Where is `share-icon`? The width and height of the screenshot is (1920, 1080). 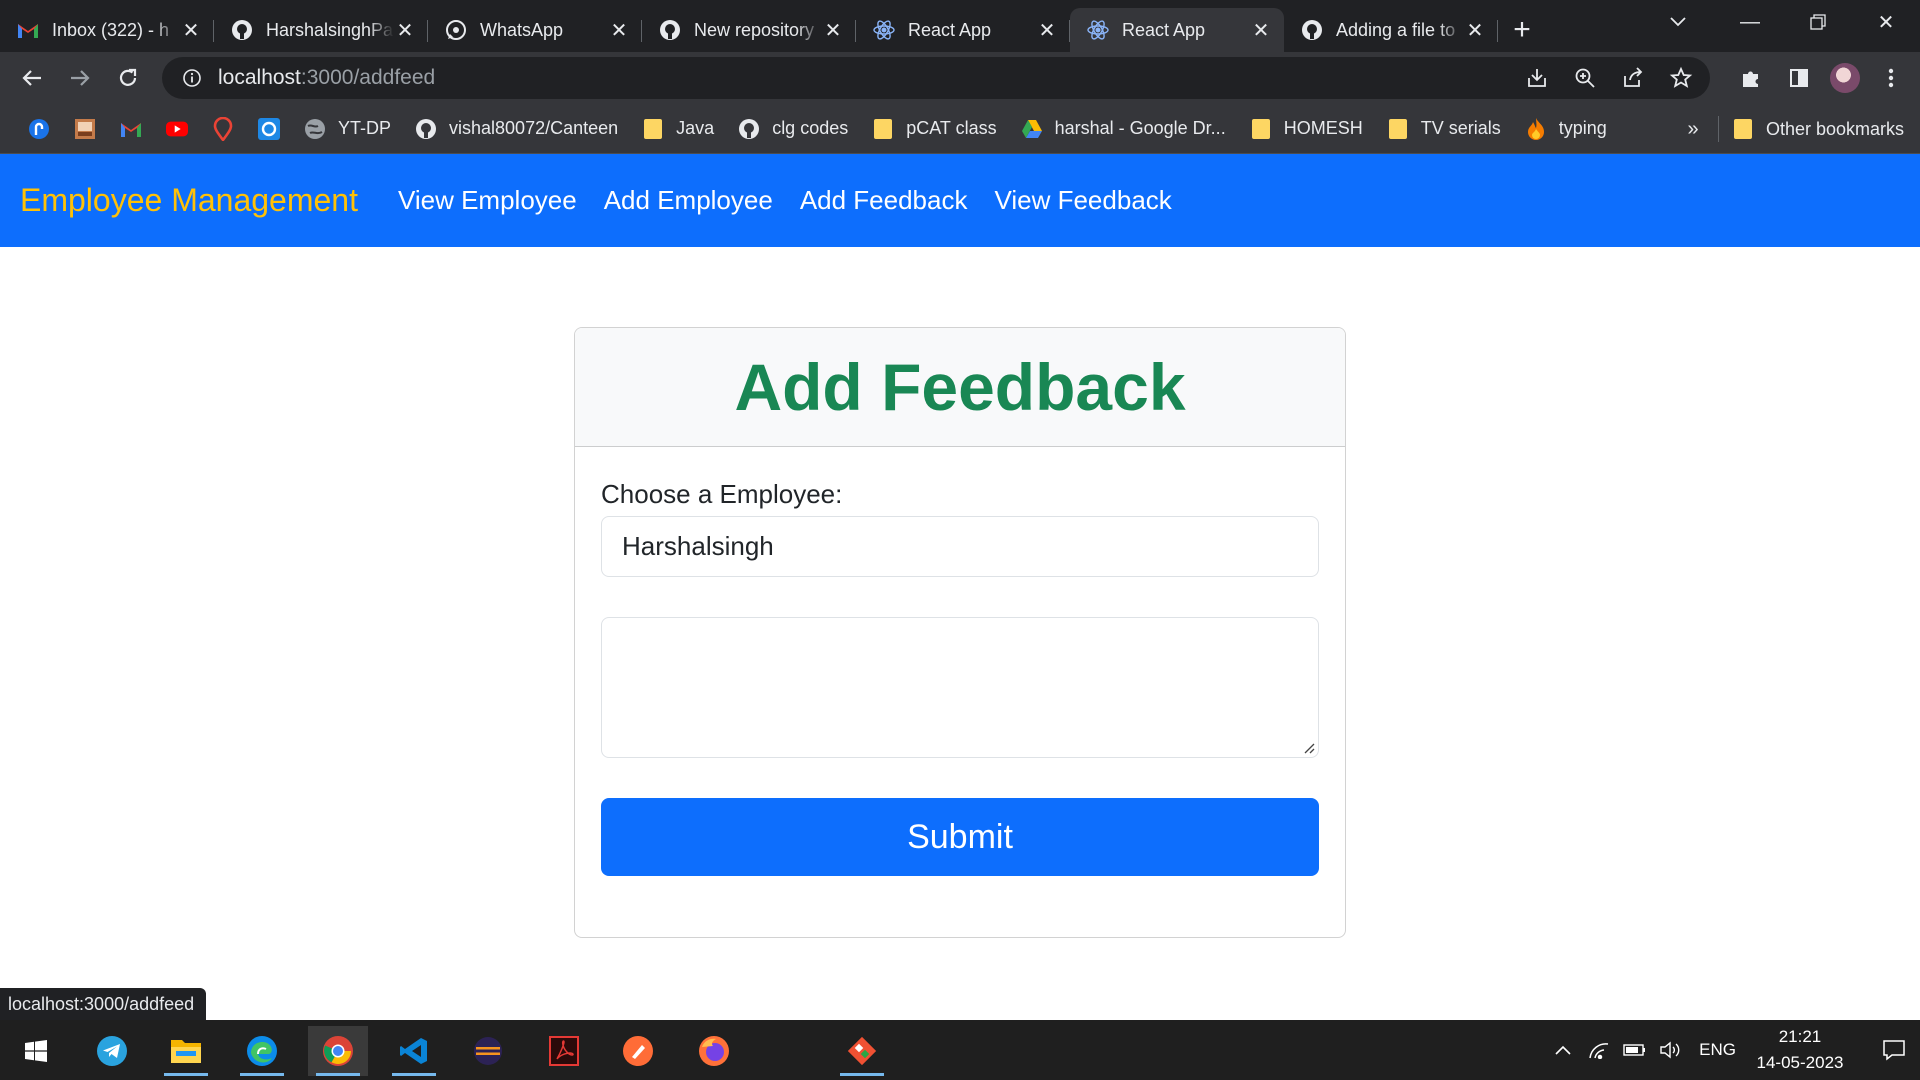
share-icon is located at coordinates (1633, 78).